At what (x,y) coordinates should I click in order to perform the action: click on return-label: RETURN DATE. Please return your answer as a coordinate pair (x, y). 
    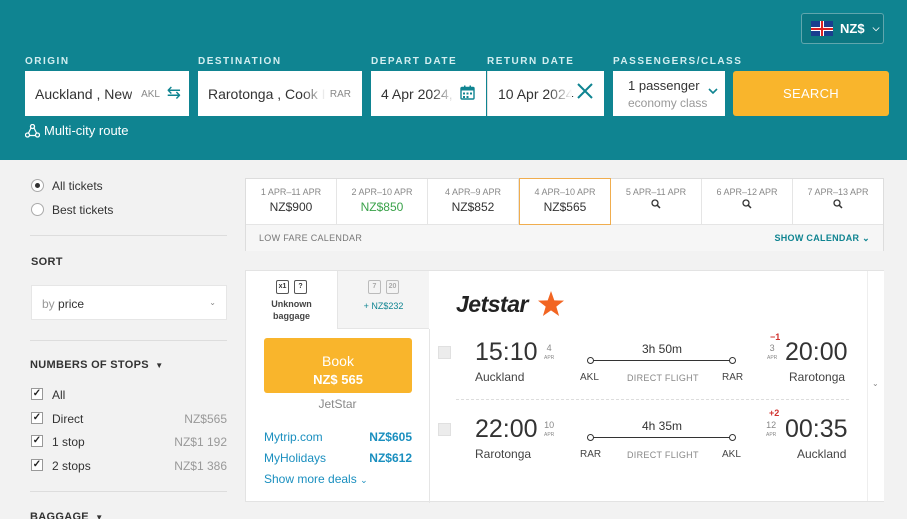
    Looking at the image, I should click on (531, 61).